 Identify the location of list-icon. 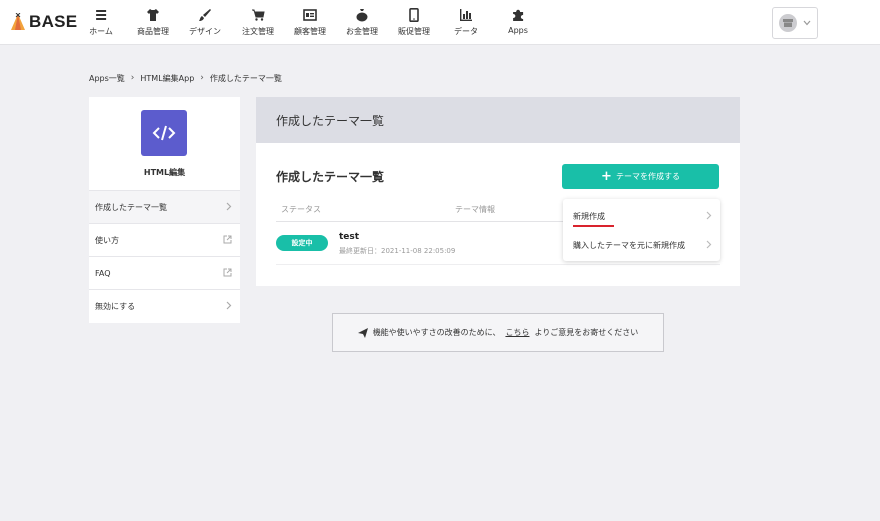
(100, 15).